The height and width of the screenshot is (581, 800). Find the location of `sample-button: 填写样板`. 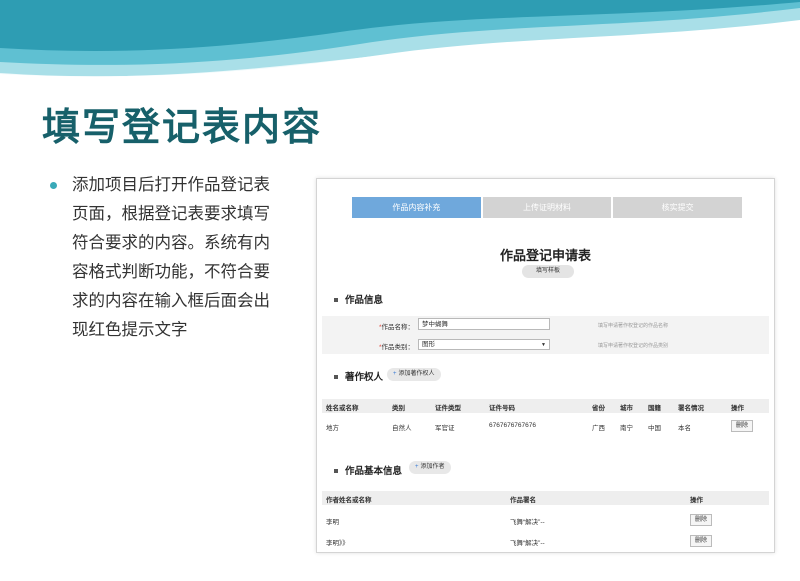

sample-button: 填写样板 is located at coordinates (548, 271).